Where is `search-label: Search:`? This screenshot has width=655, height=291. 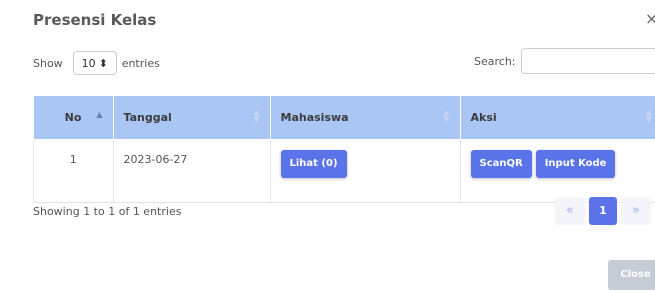
search-label: Search: is located at coordinates (495, 61).